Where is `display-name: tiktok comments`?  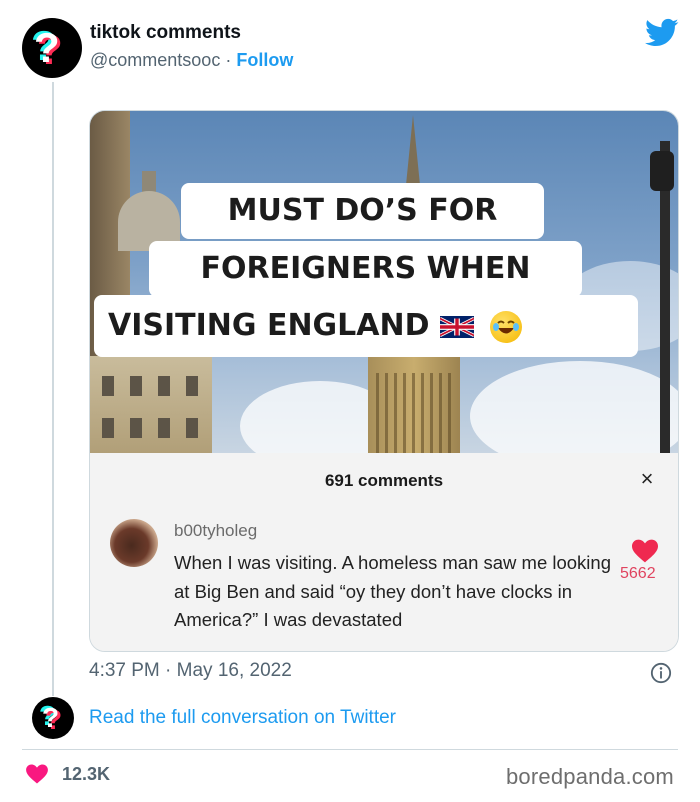 display-name: tiktok comments is located at coordinates (165, 33).